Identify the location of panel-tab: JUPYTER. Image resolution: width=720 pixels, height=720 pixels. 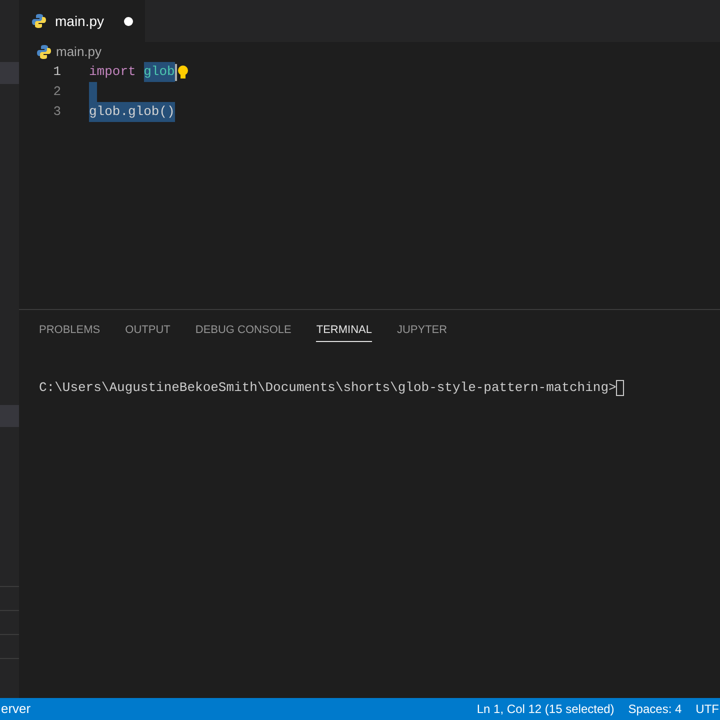
(422, 331).